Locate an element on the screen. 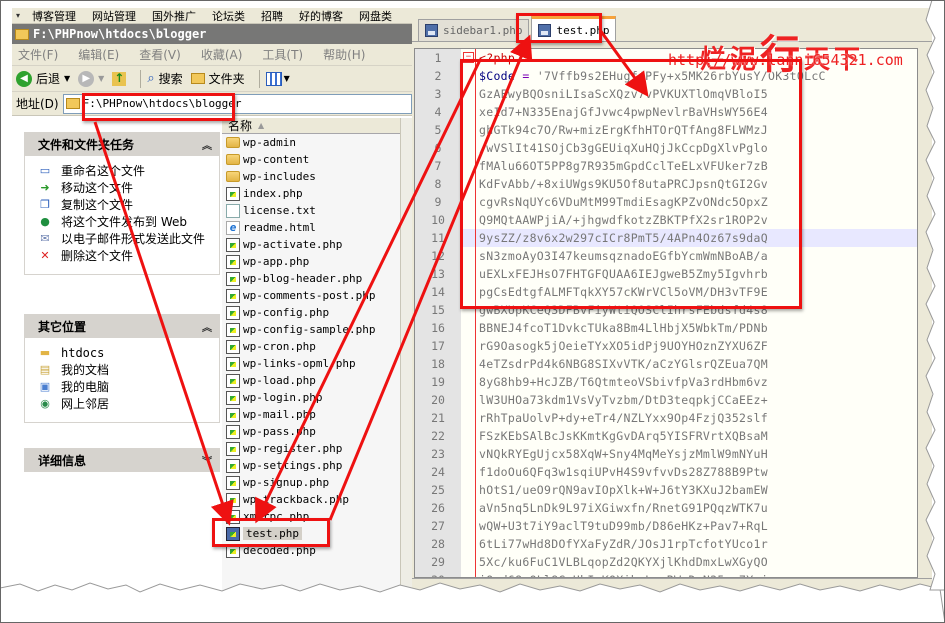 Image resolution: width=945 pixels, height=623 pixels. file-row-selected: test.php is located at coordinates (311, 533).